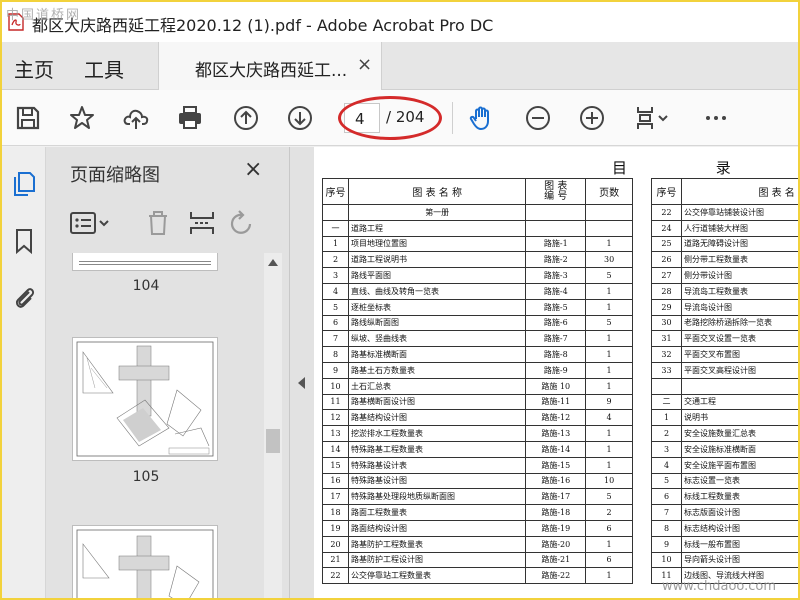  What do you see at coordinates (335, 544) in the screenshot?
I see `toc-cell-no: 20` at bounding box center [335, 544].